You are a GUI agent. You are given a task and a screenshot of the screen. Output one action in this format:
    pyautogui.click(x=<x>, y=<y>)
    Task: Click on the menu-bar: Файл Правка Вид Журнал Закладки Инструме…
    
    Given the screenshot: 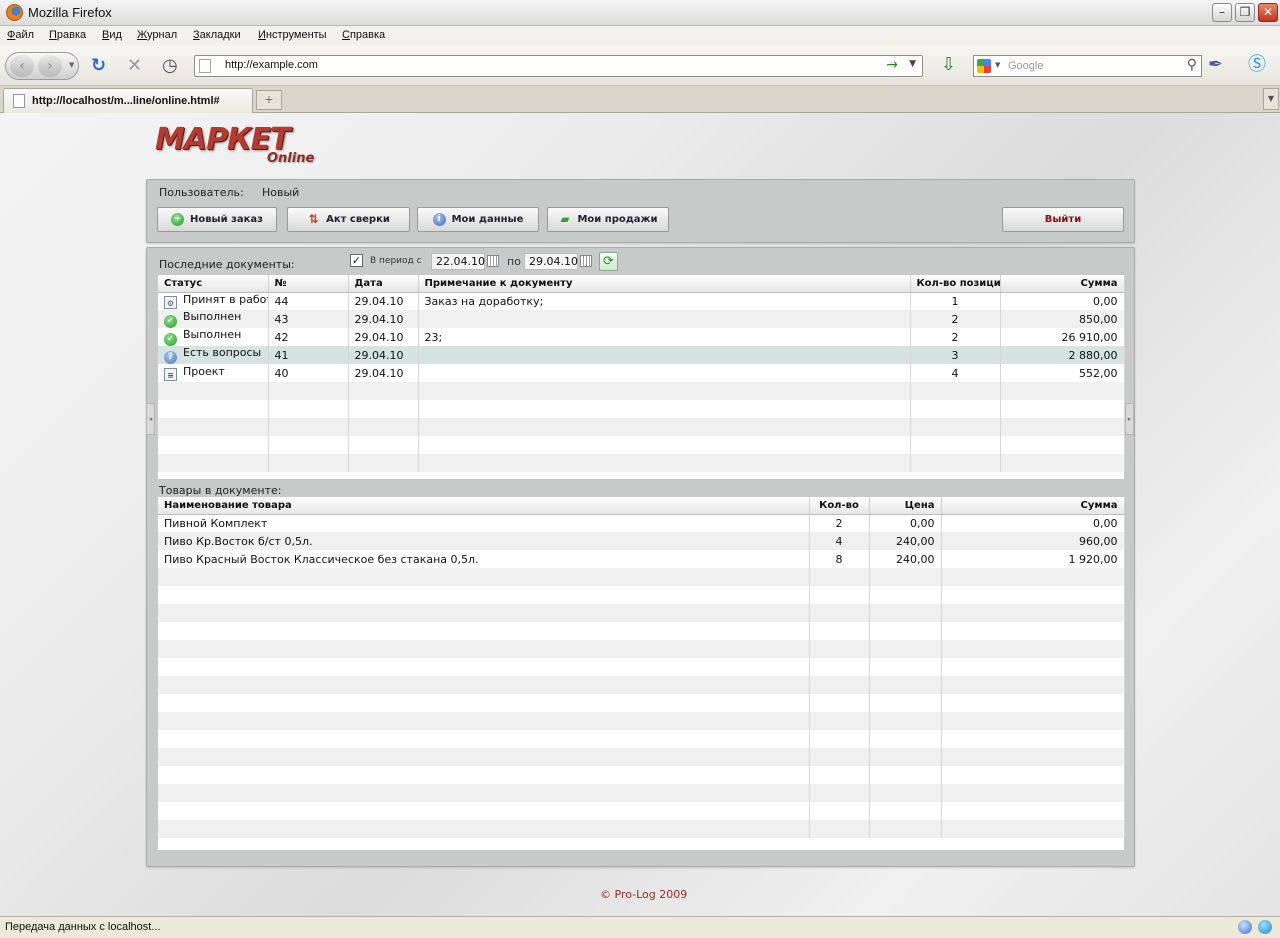 What is the action you would take?
    pyautogui.click(x=640, y=36)
    